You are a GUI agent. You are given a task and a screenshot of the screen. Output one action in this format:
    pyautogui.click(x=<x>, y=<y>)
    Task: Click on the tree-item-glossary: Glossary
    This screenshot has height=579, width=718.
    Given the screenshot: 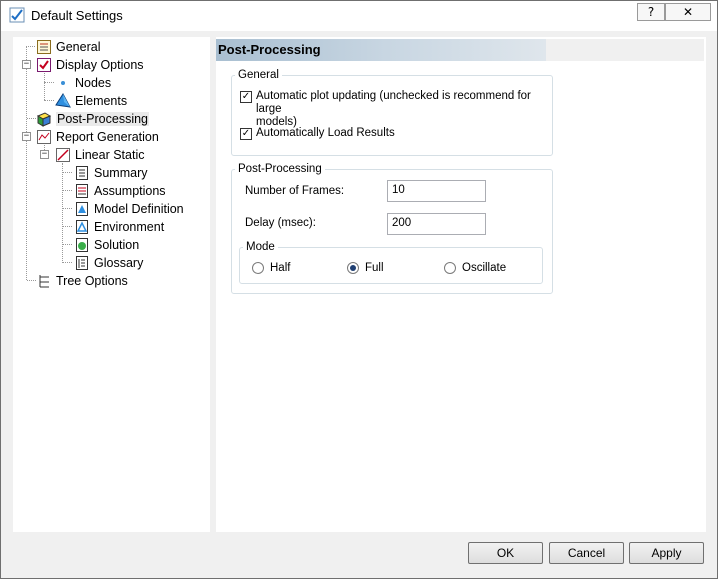 What is the action you would take?
    pyautogui.click(x=108, y=263)
    